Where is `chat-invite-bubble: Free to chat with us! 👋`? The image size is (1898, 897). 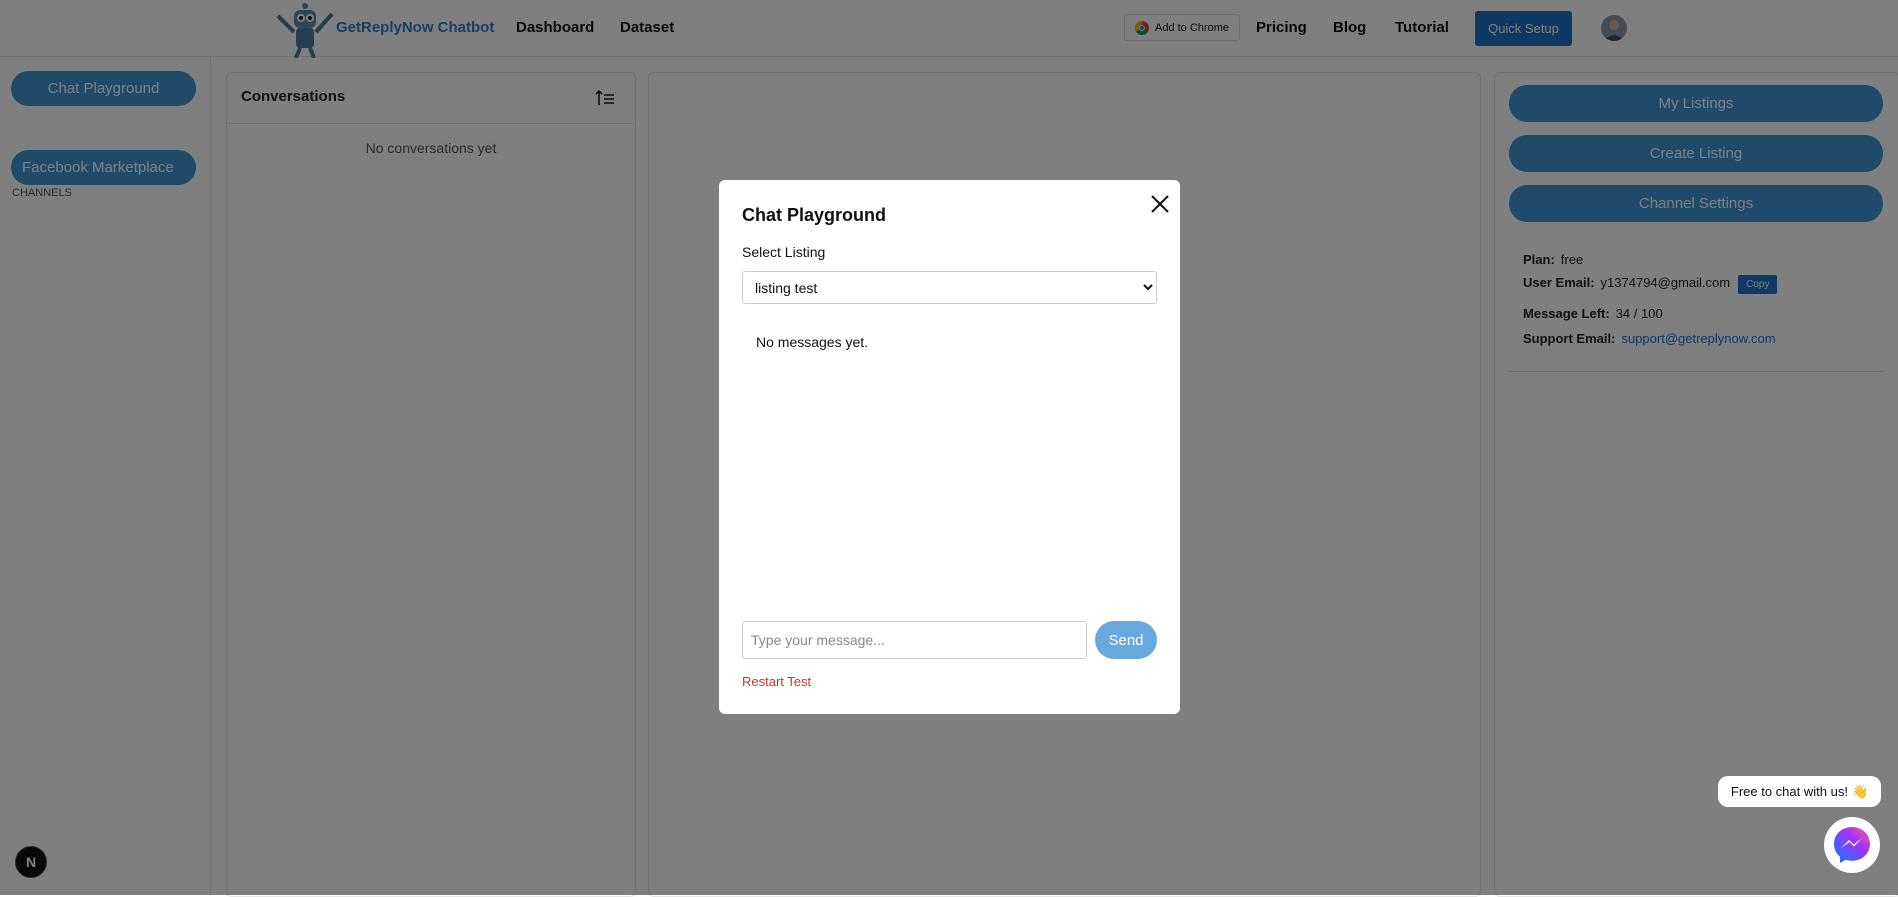 chat-invite-bubble: Free to chat with us! 👋 is located at coordinates (1799, 791).